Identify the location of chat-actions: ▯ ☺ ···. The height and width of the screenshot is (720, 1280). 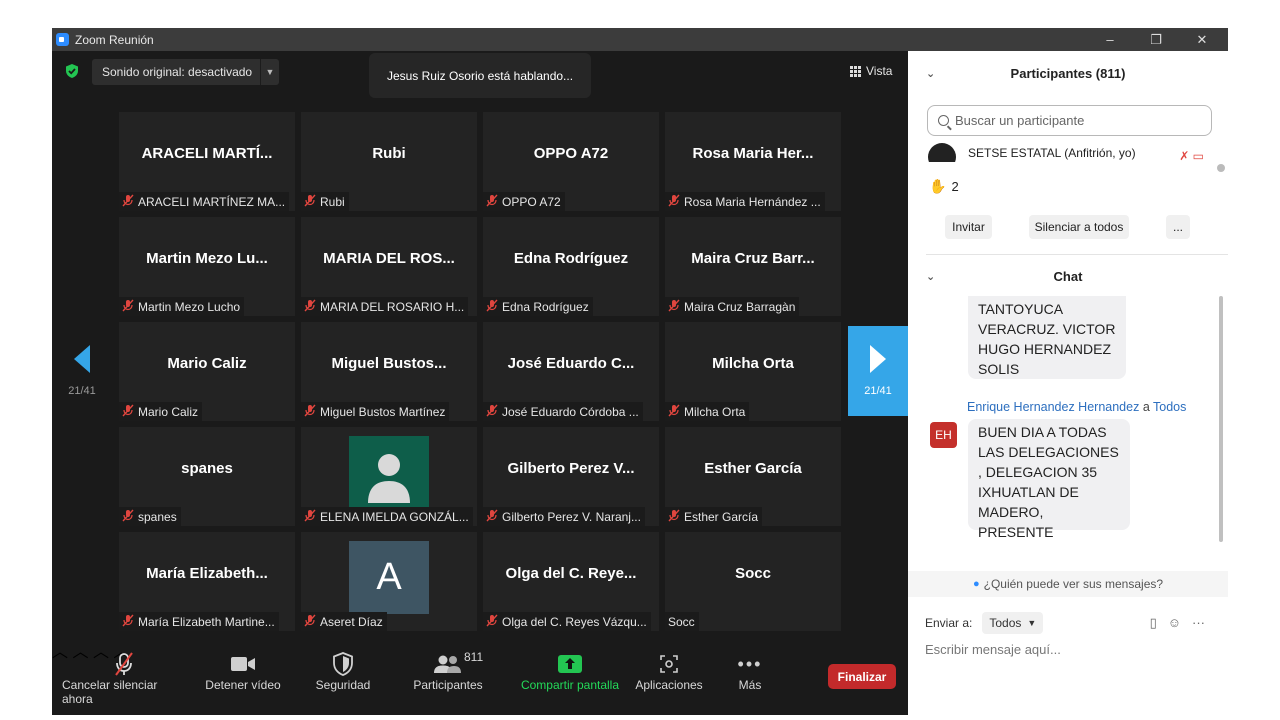
(1177, 623).